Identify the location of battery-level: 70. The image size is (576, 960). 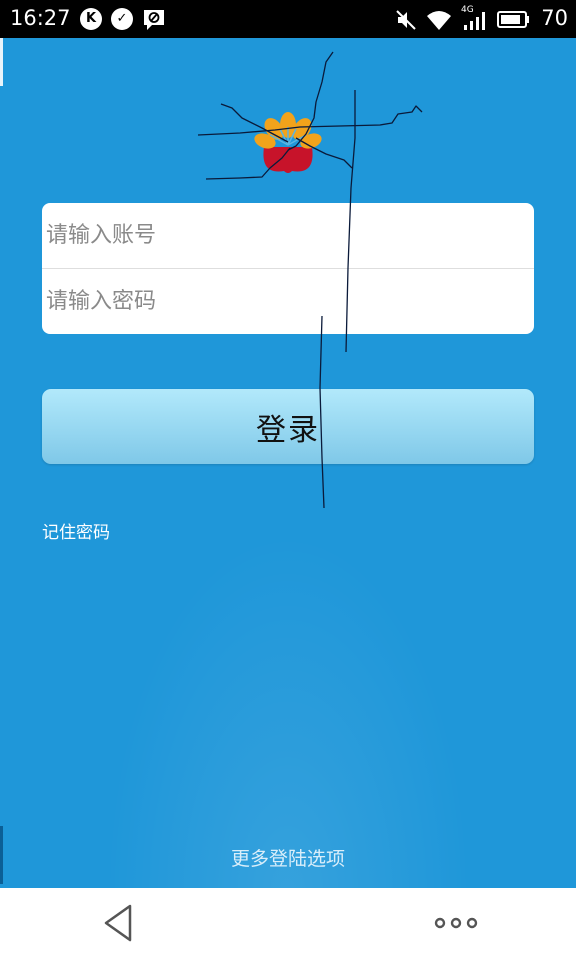
(554, 18).